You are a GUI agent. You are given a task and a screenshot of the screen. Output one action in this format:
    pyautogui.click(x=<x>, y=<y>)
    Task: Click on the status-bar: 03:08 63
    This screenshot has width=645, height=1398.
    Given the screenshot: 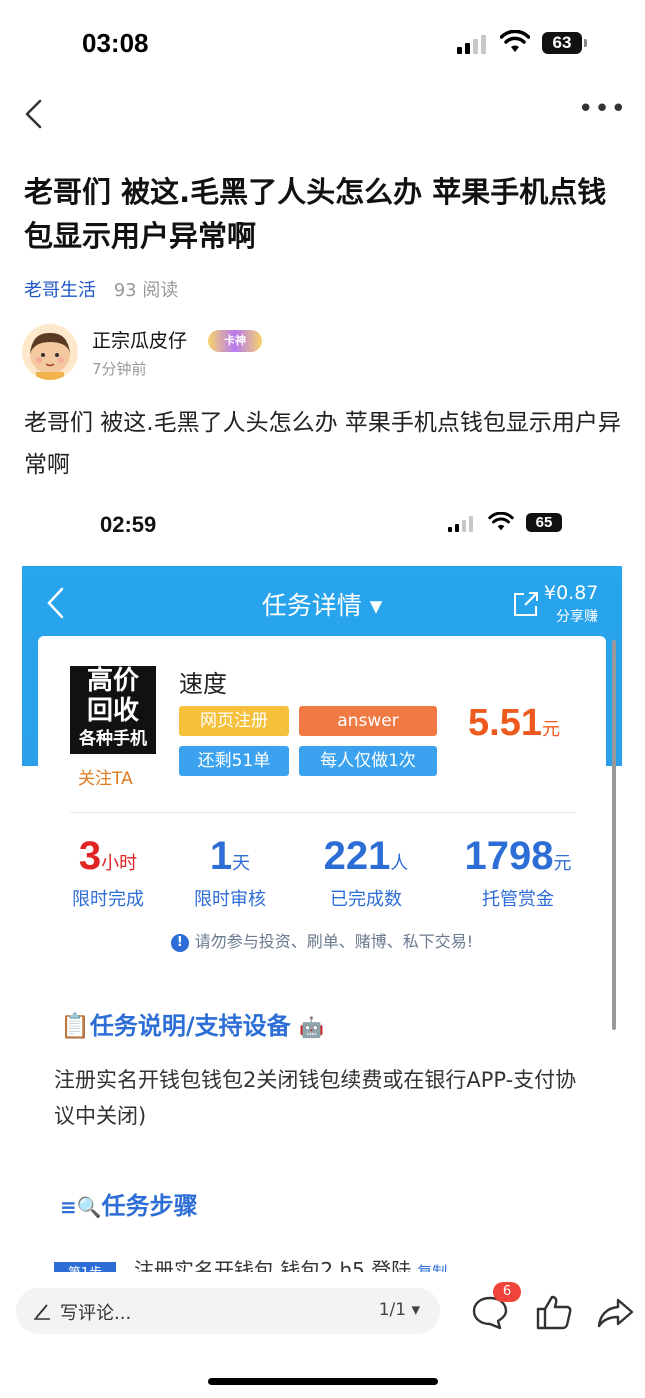 What is the action you would take?
    pyautogui.click(x=322, y=44)
    